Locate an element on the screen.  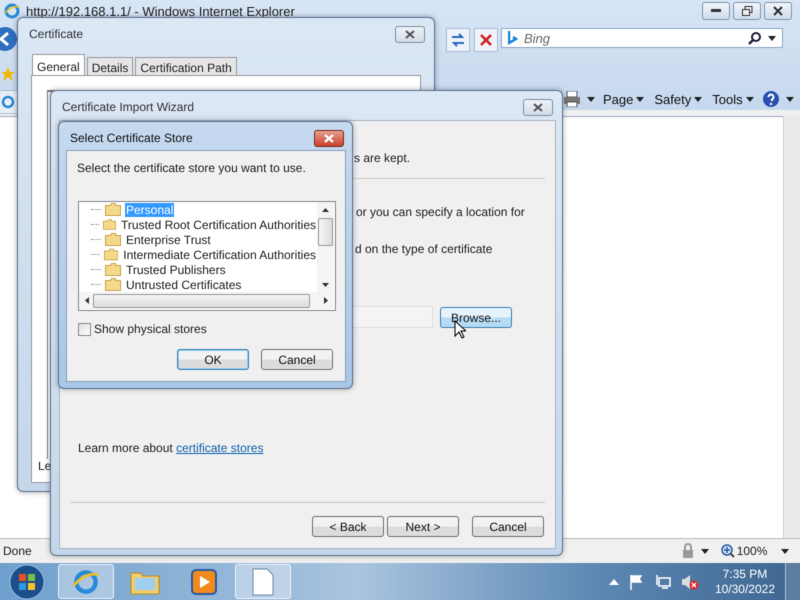
tab: General is located at coordinates (58, 65).